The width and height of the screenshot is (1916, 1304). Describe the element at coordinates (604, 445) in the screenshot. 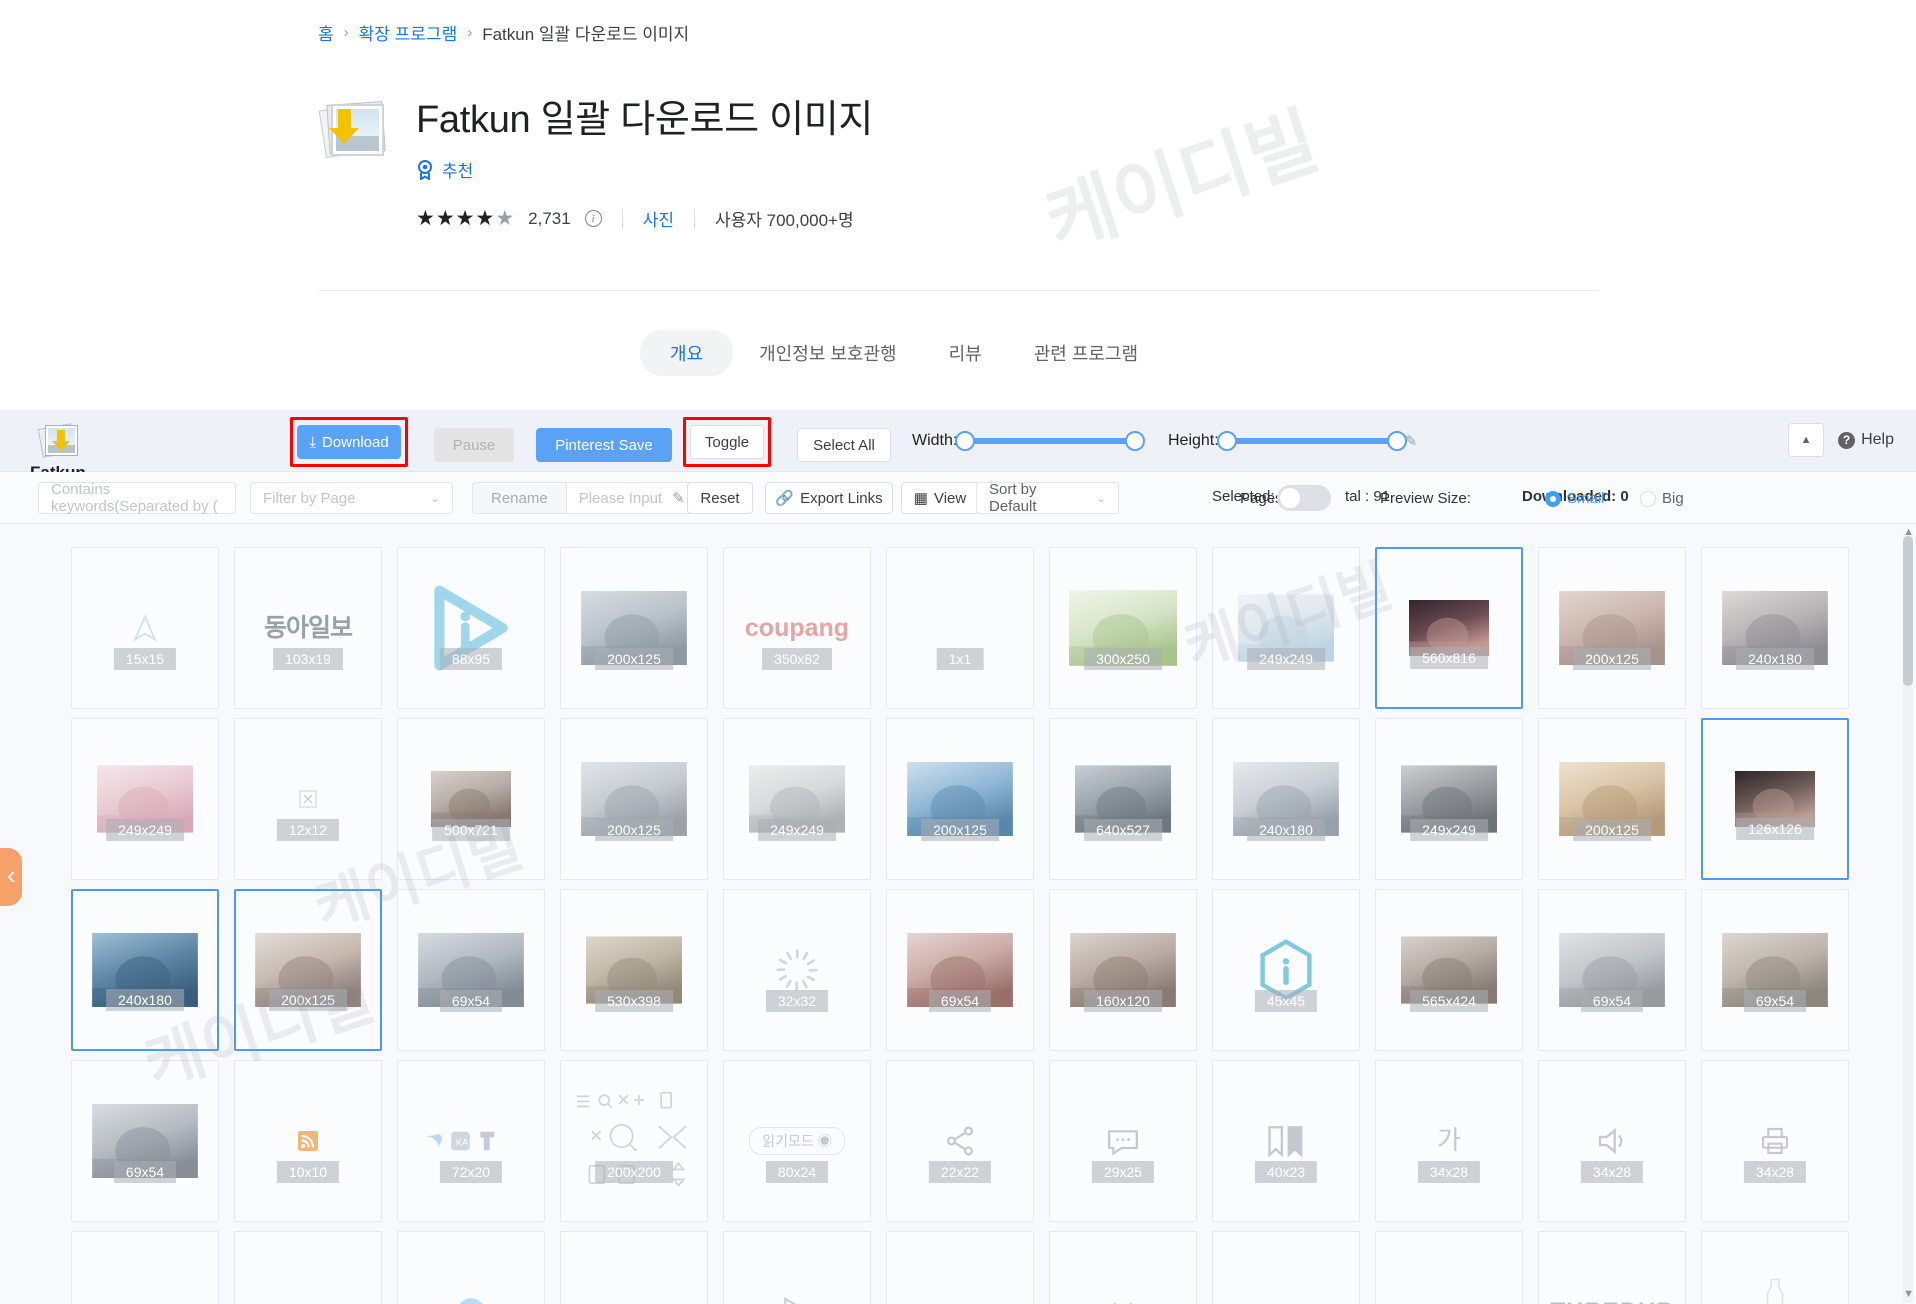

I see `pinterest-save-button: Pinterest Save` at that location.